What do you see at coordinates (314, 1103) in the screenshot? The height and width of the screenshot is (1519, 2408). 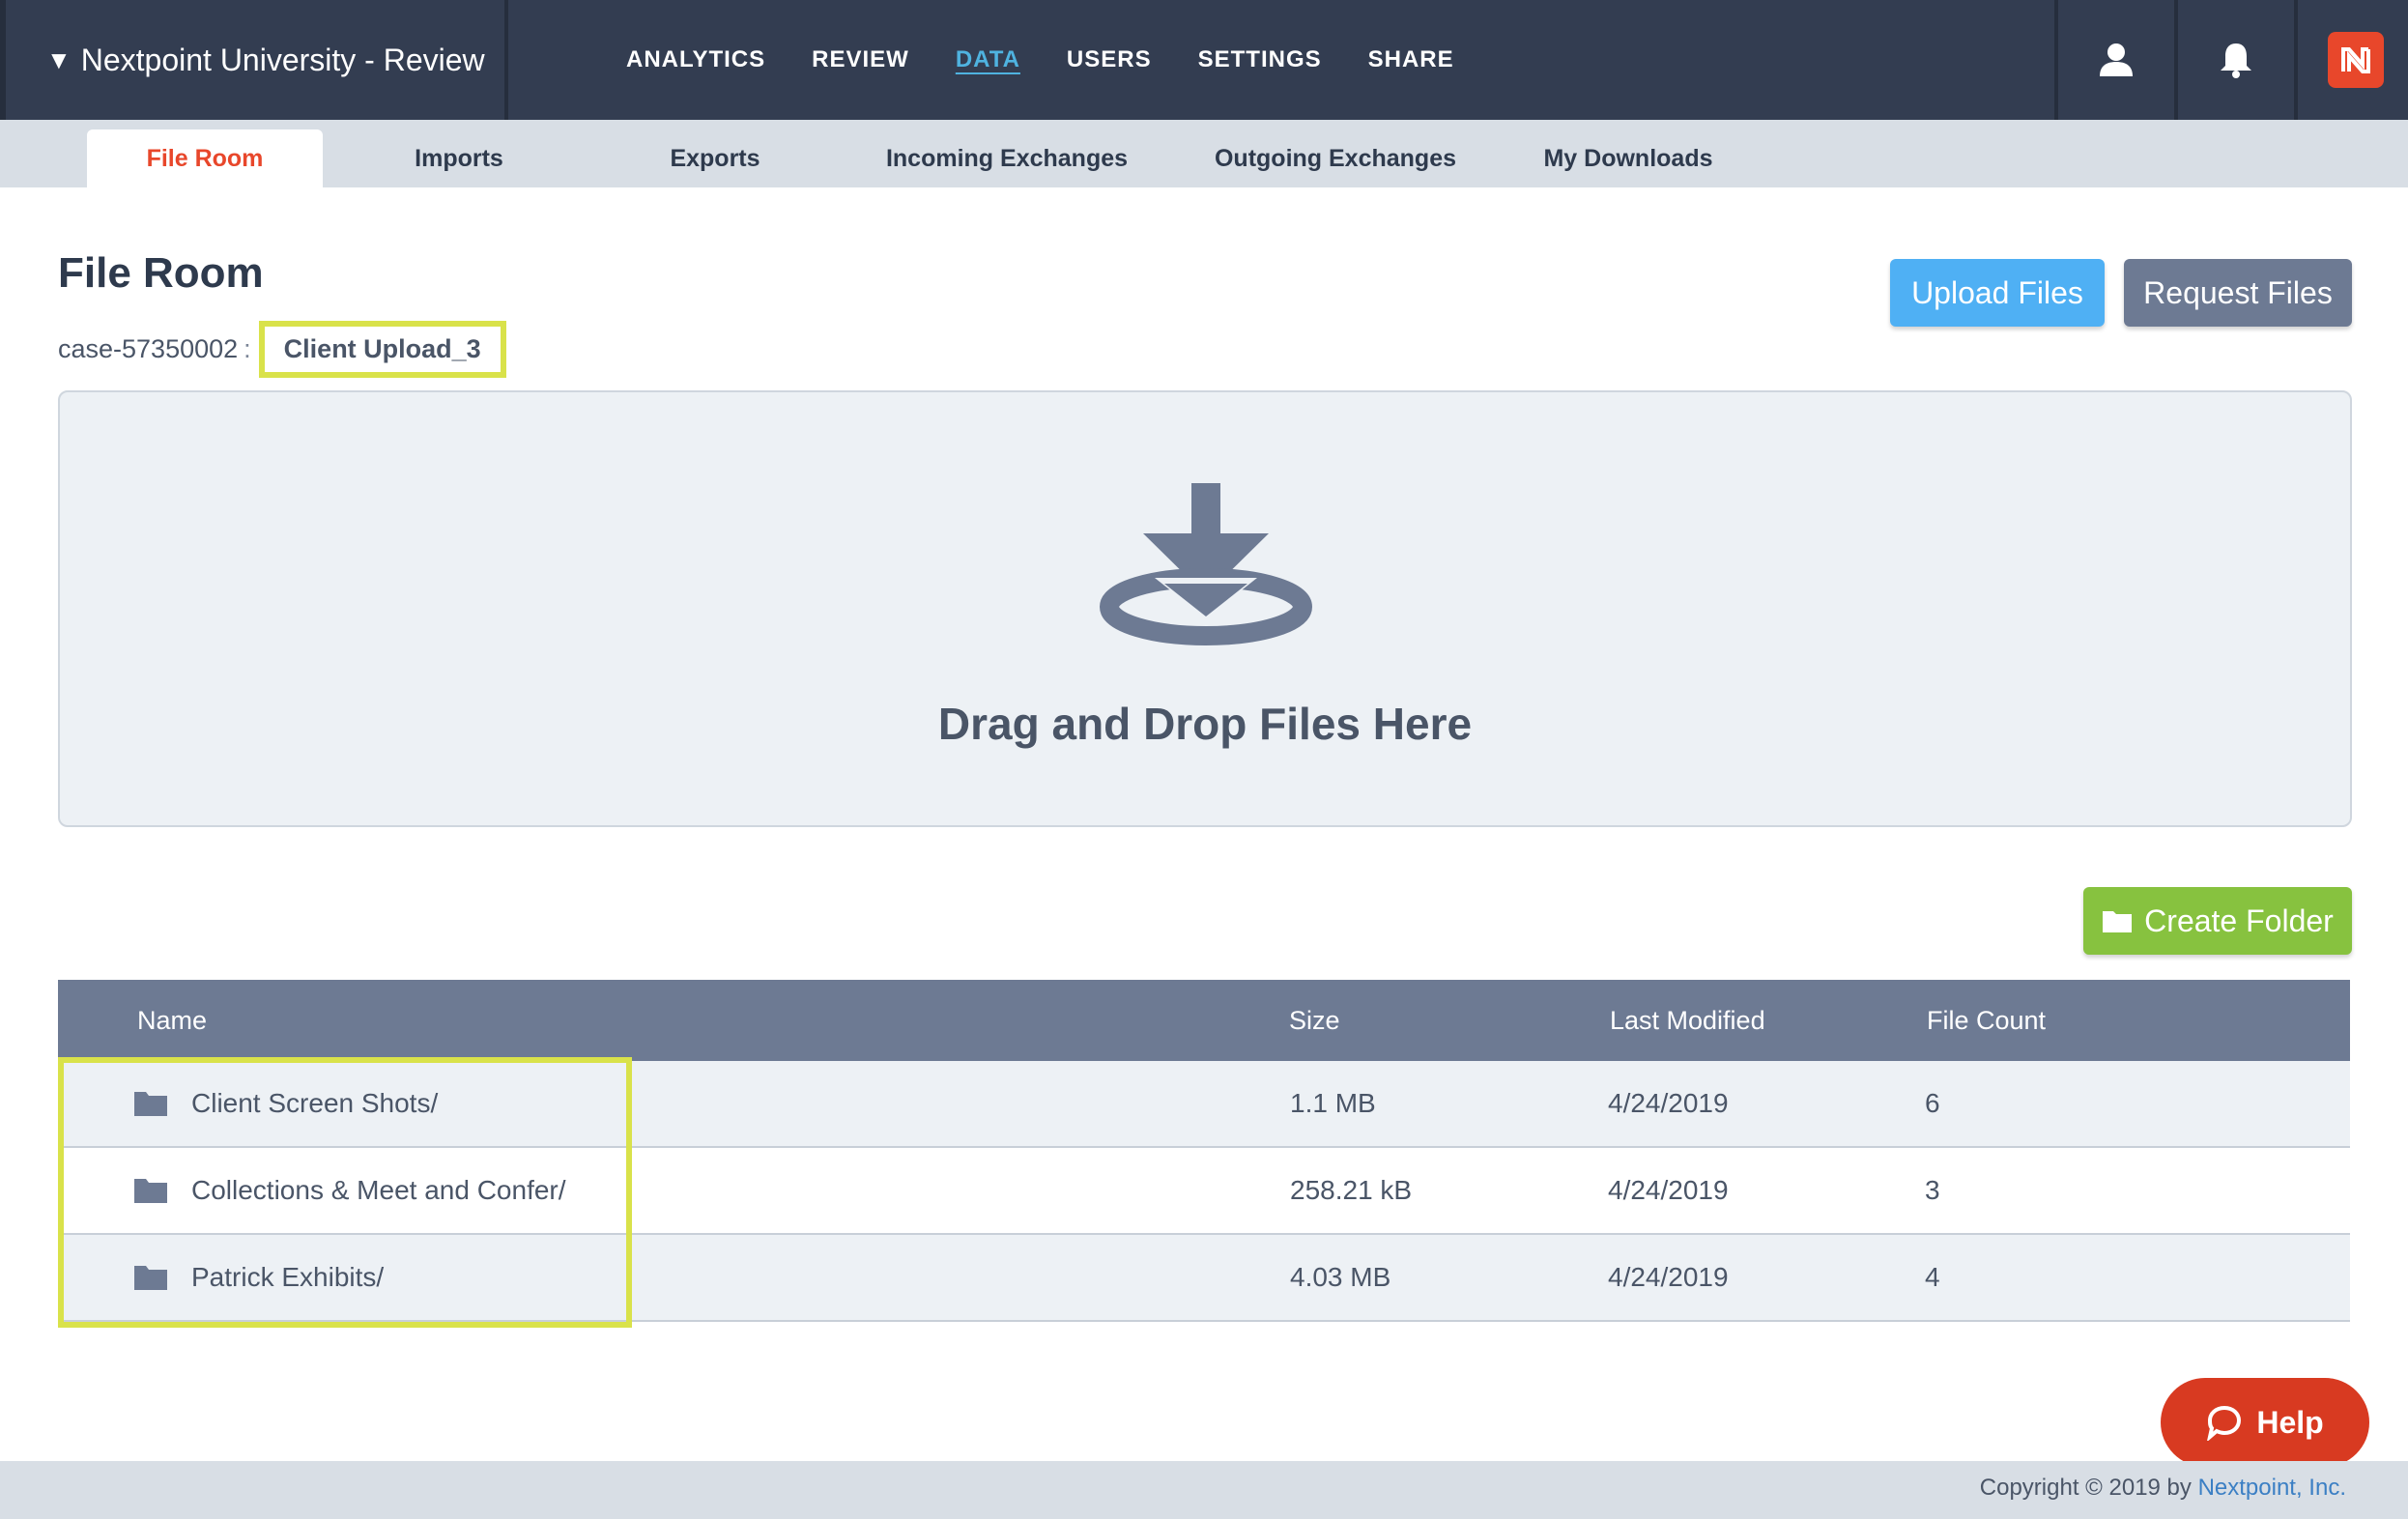 I see `folder-name: Client Screen Shots/` at bounding box center [314, 1103].